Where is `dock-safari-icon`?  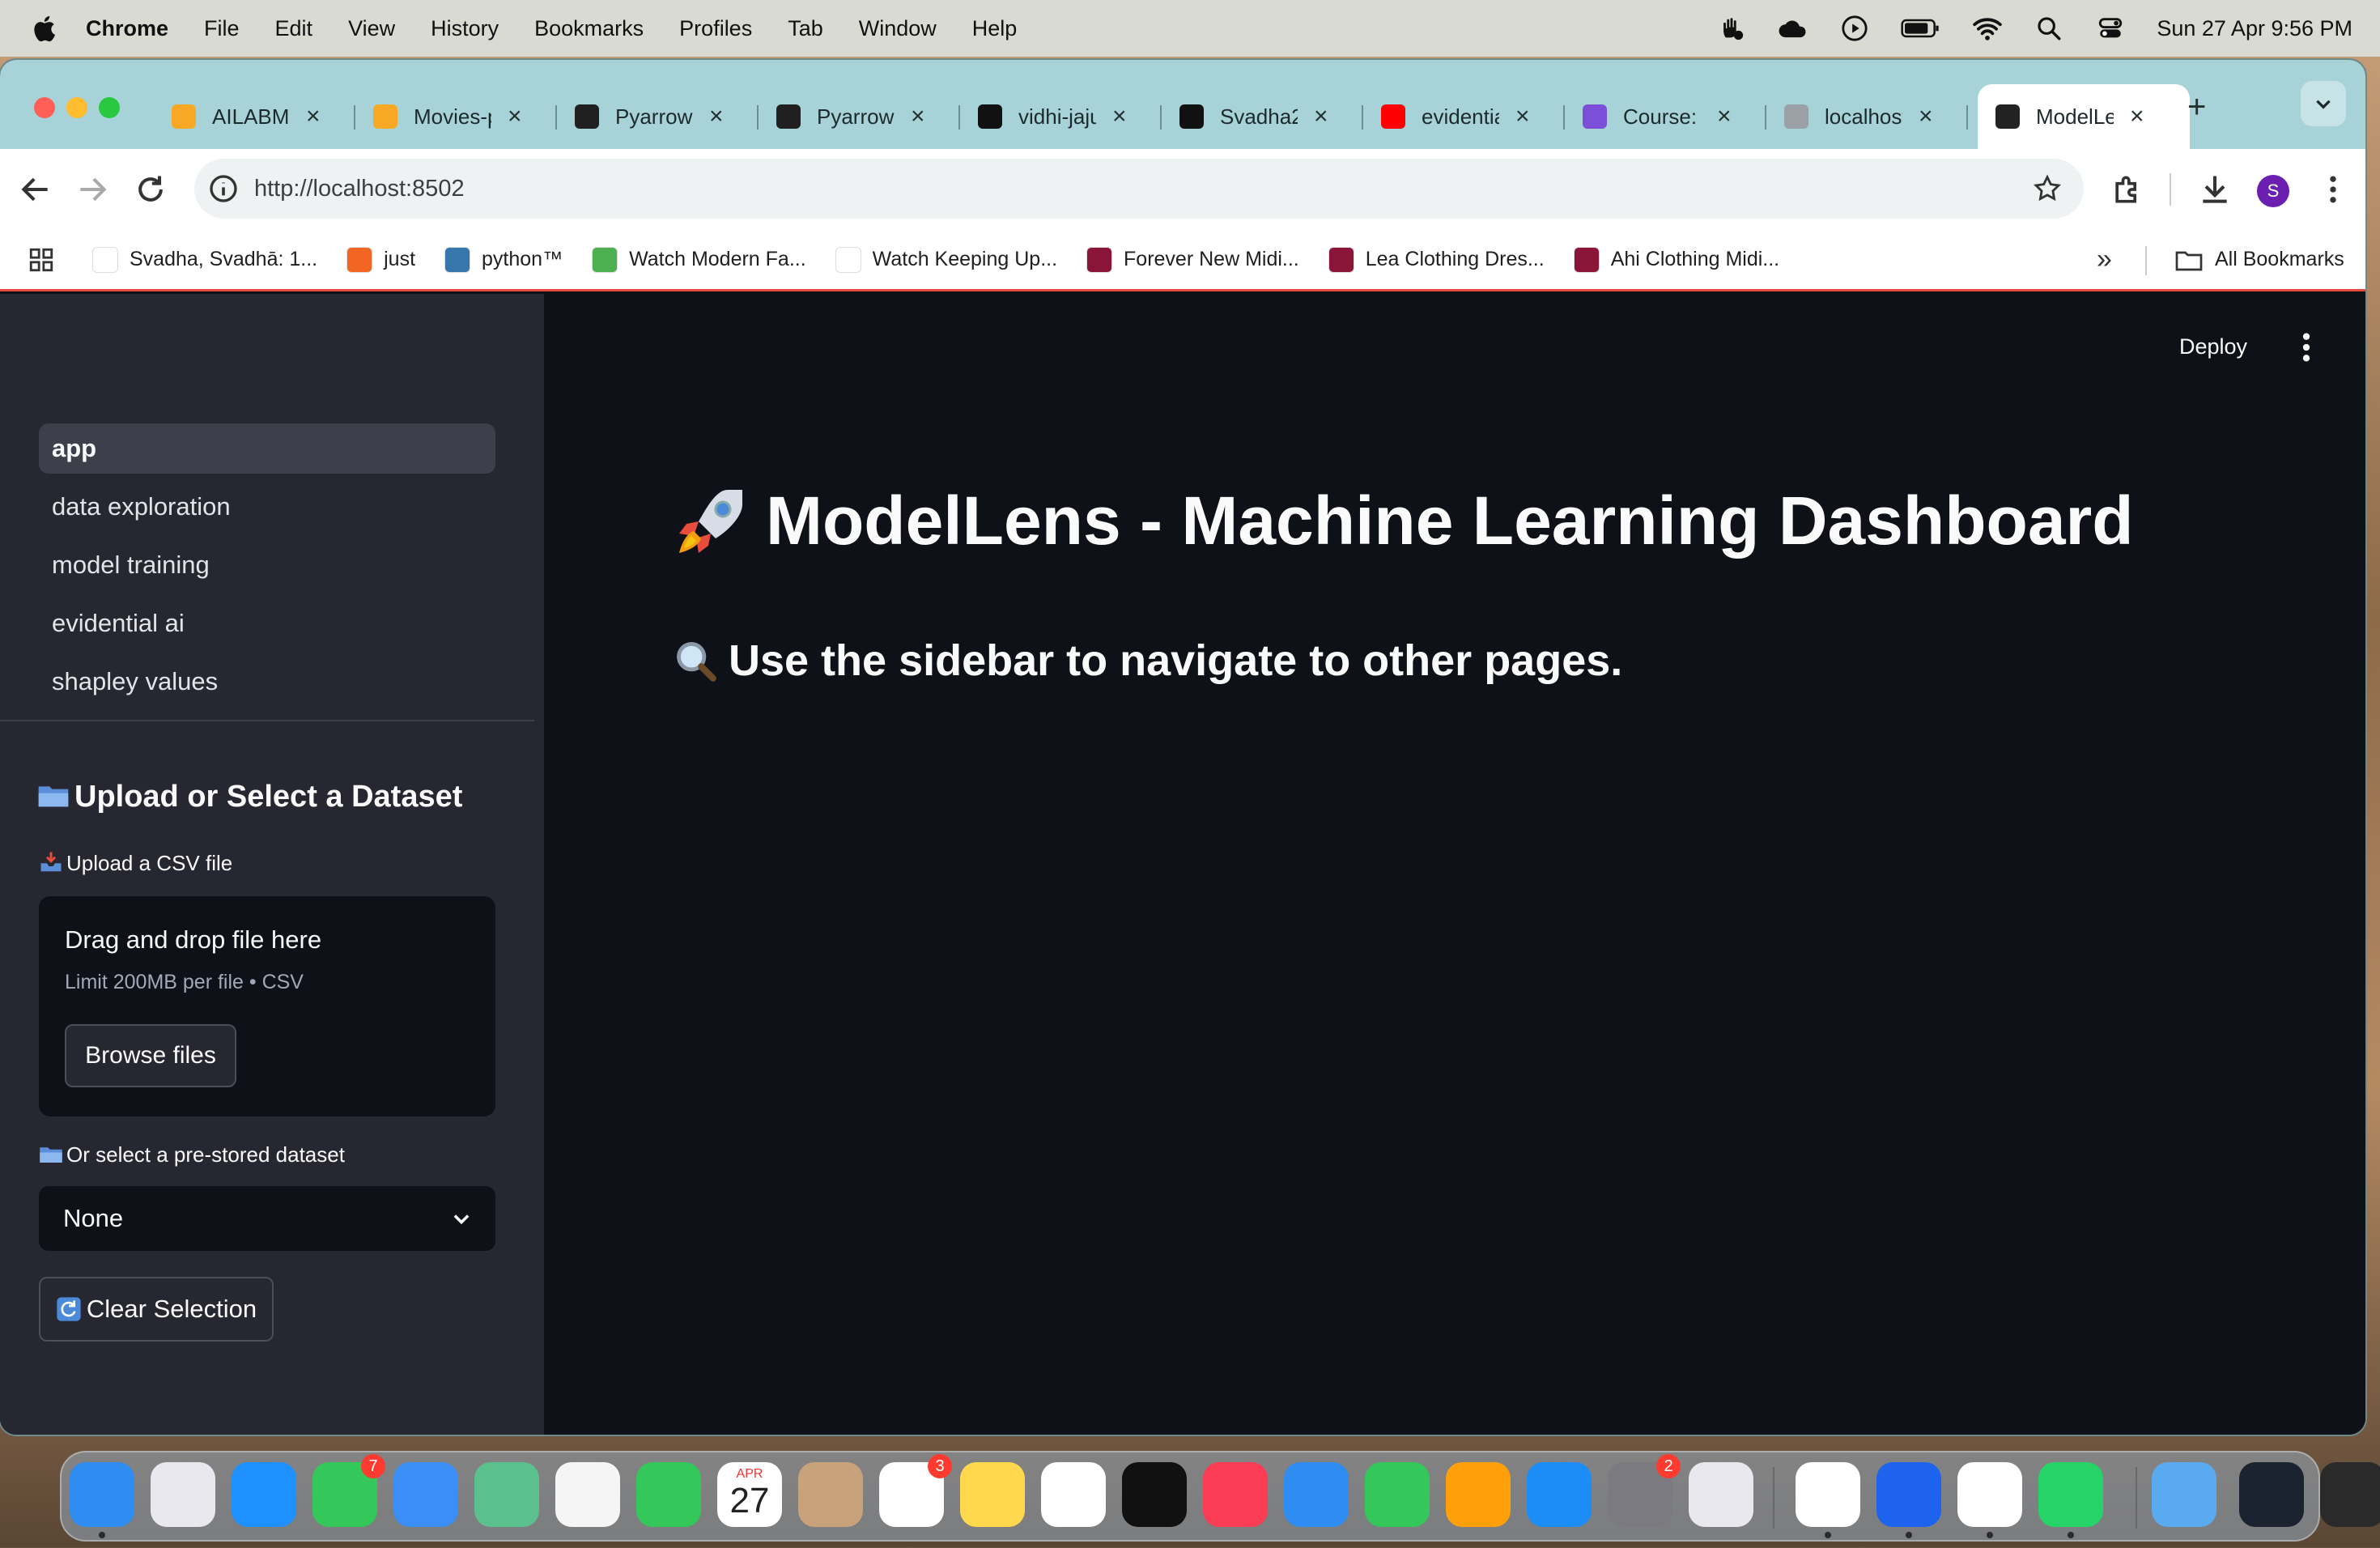 dock-safari-icon is located at coordinates (264, 1494).